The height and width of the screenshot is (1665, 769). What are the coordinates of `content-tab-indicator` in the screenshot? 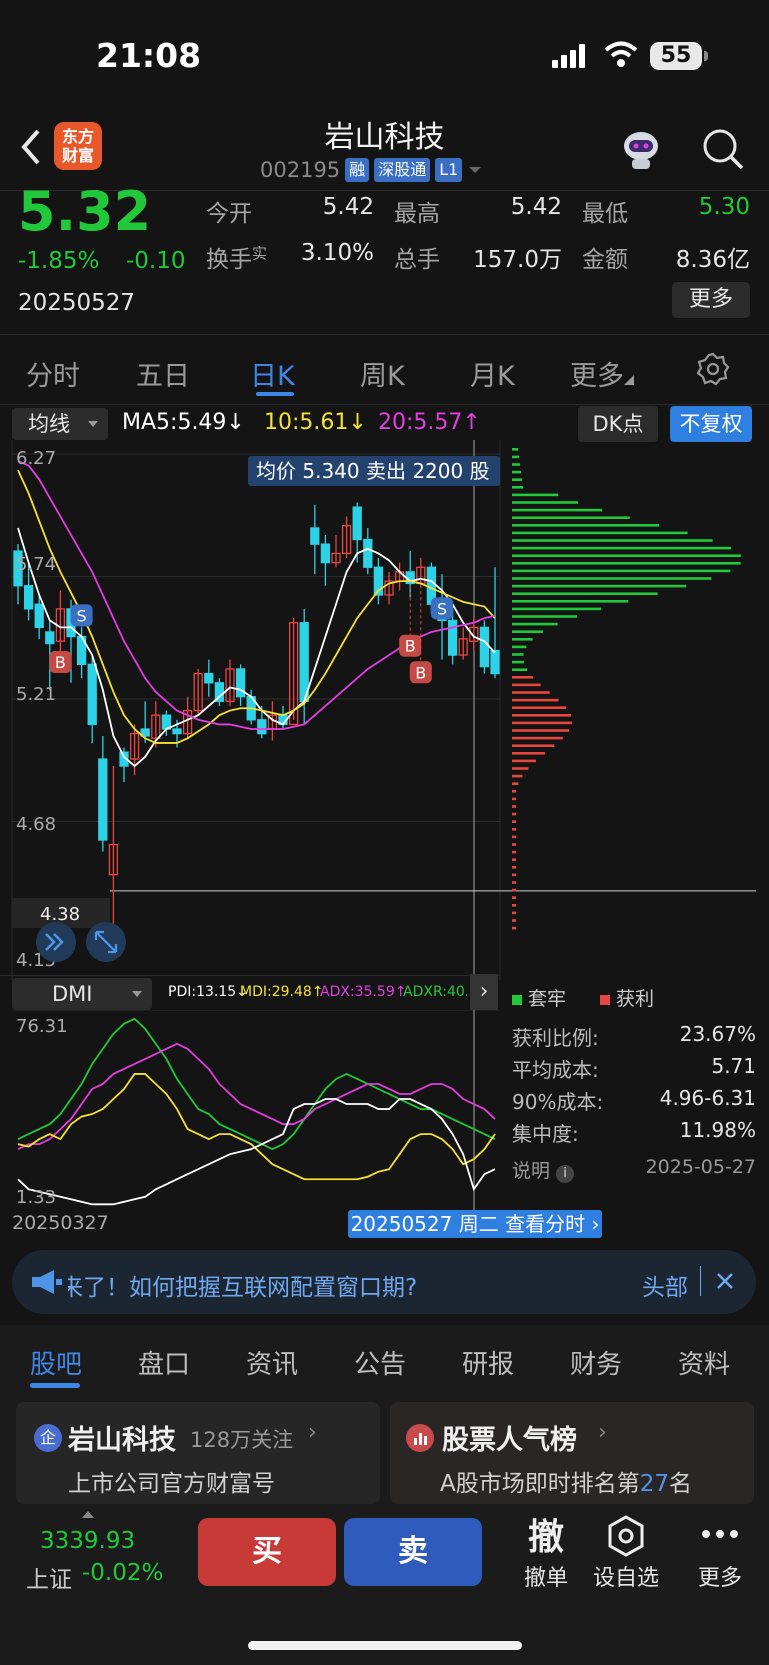 It's located at (55, 1385).